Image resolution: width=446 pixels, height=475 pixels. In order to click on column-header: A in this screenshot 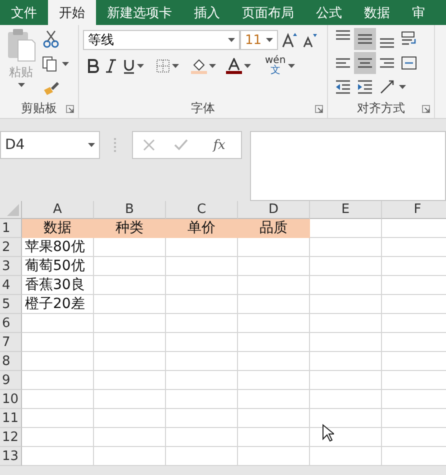, I will do `click(58, 210)`.